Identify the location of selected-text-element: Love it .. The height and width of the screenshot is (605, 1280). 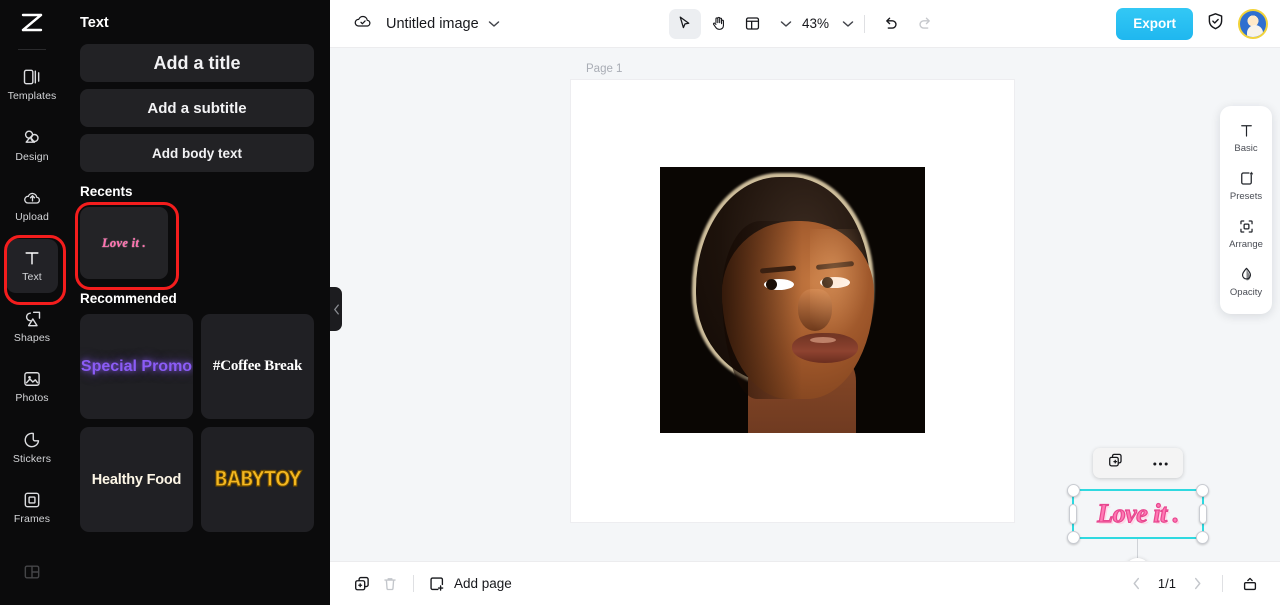
(1138, 513).